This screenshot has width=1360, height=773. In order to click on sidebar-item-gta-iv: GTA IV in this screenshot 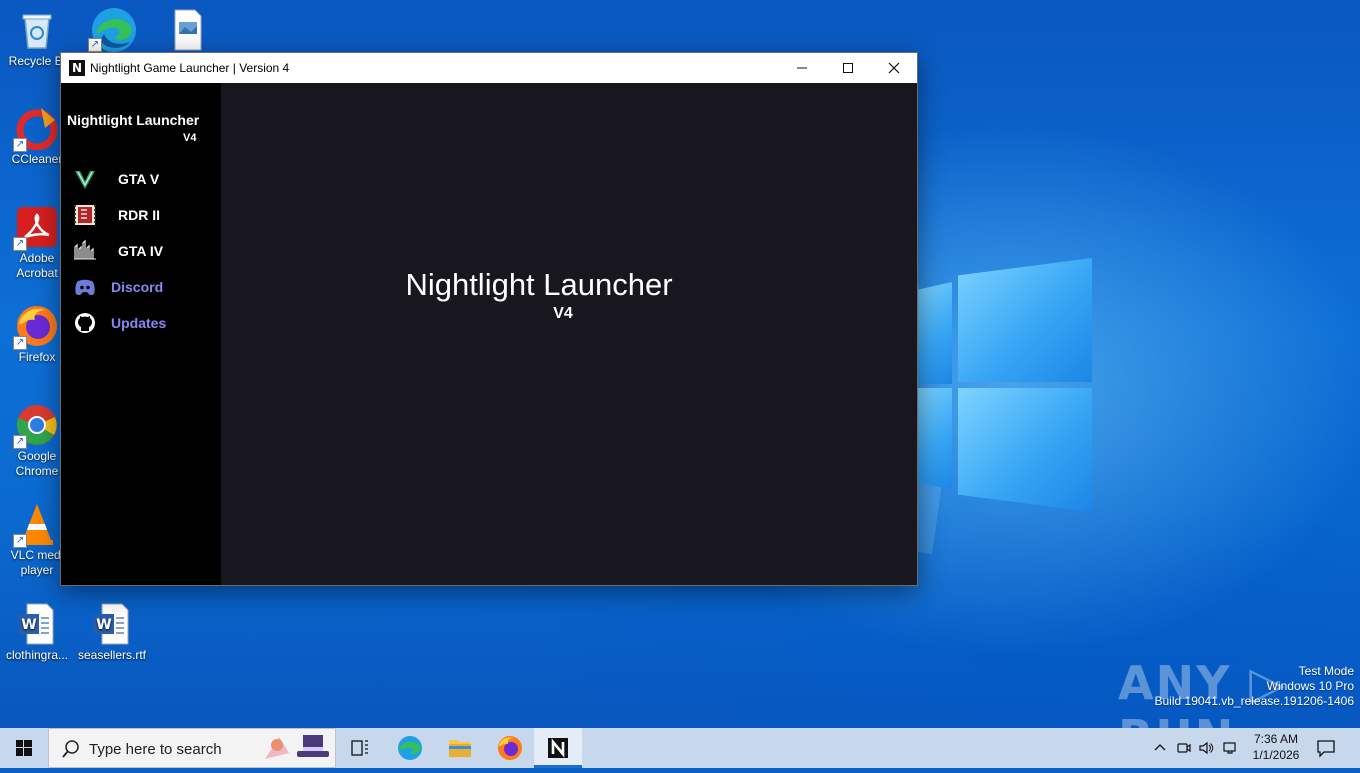, I will do `click(143, 251)`.